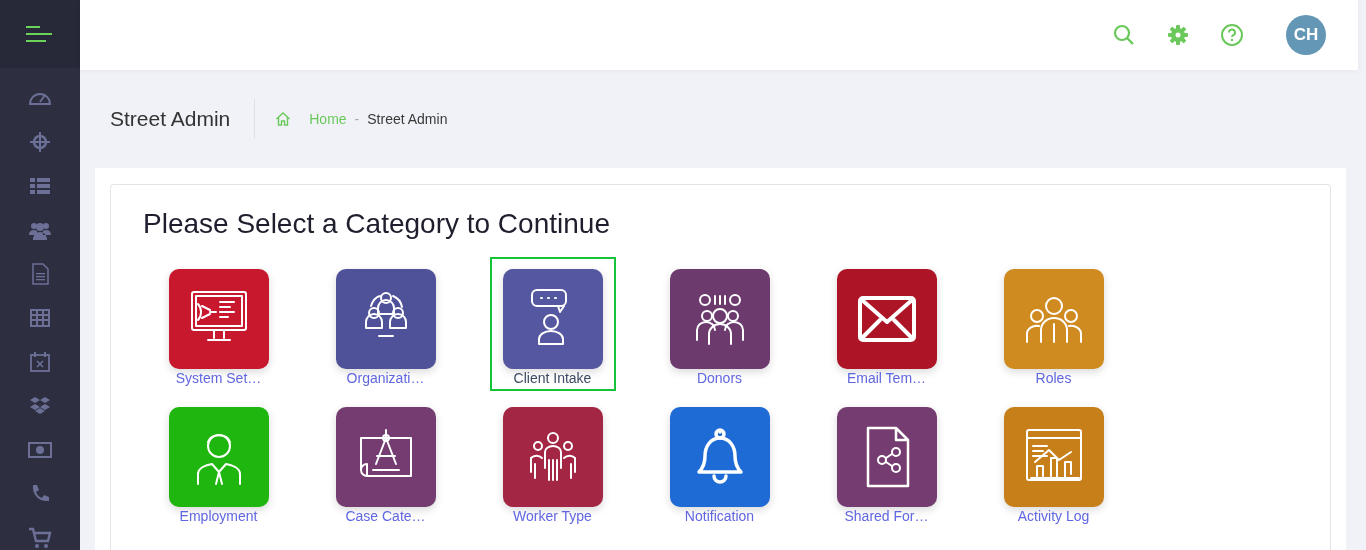 The image size is (1366, 550). I want to click on search-icon, so click(1124, 35).